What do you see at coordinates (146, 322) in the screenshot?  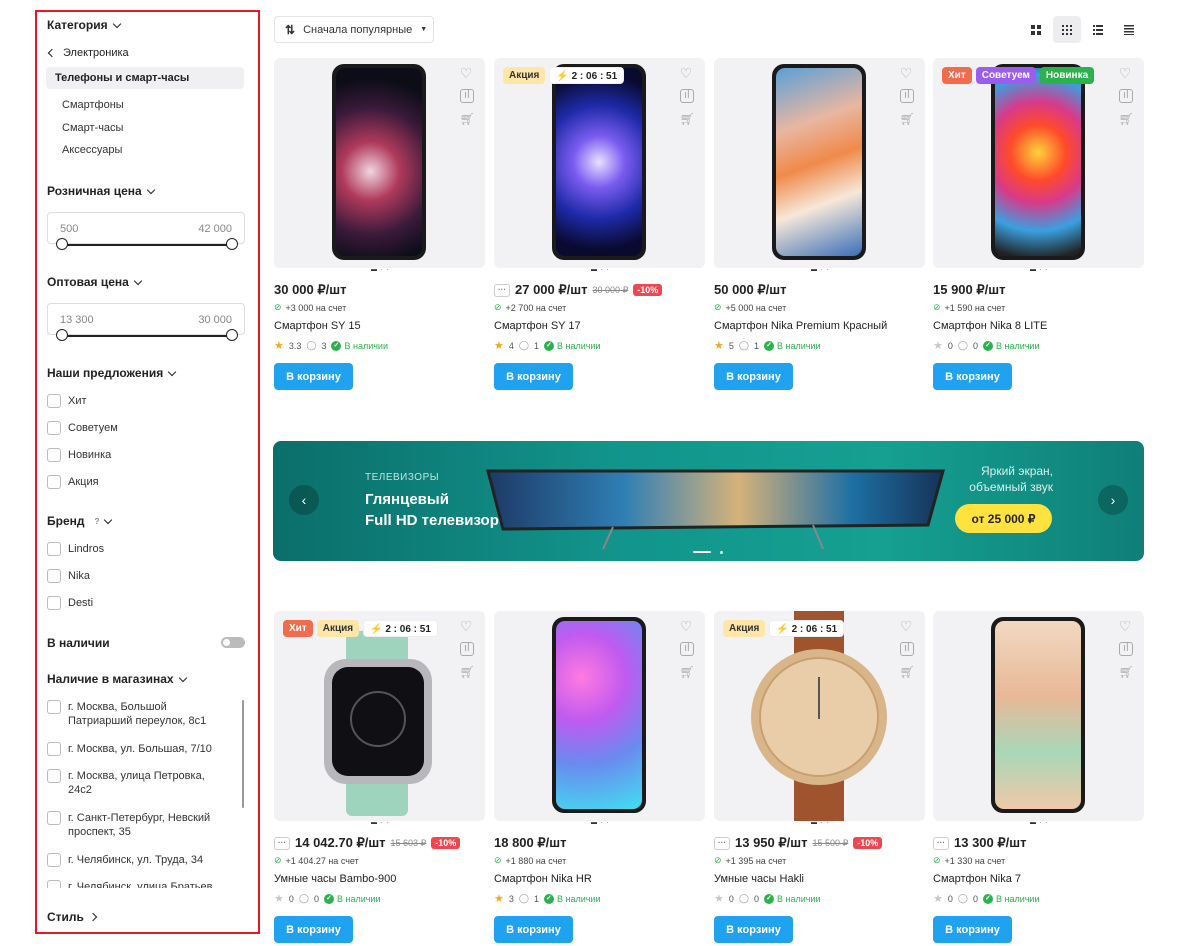 I see `wholesale-price-range: 13 300 30 000` at bounding box center [146, 322].